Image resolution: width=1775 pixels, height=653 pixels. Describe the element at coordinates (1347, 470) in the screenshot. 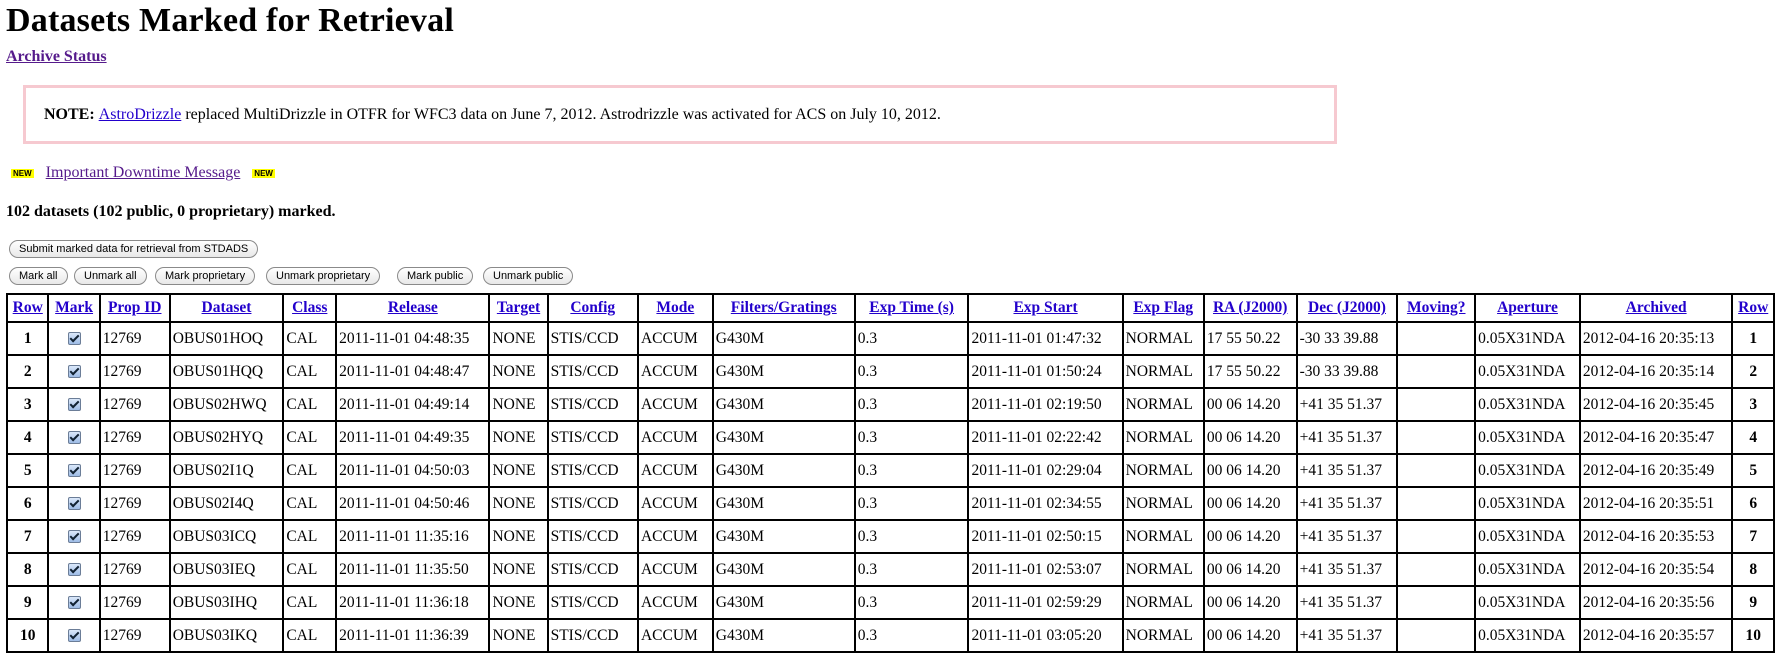

I see `dec-cell: +41 35 51.37` at that location.